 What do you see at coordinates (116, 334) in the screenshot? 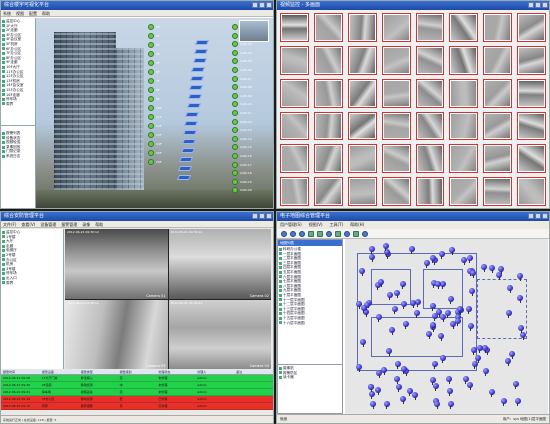
I see `video-pane: 2012-06-21 09:30:12 Camera 03` at bounding box center [116, 334].